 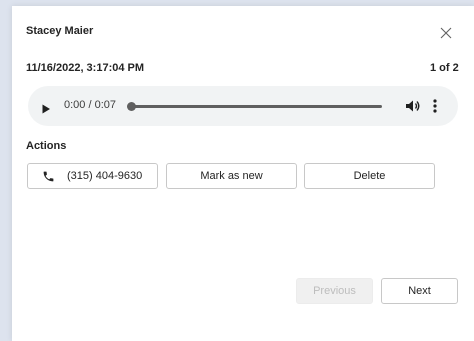 I want to click on seek-thumb, so click(x=131, y=106).